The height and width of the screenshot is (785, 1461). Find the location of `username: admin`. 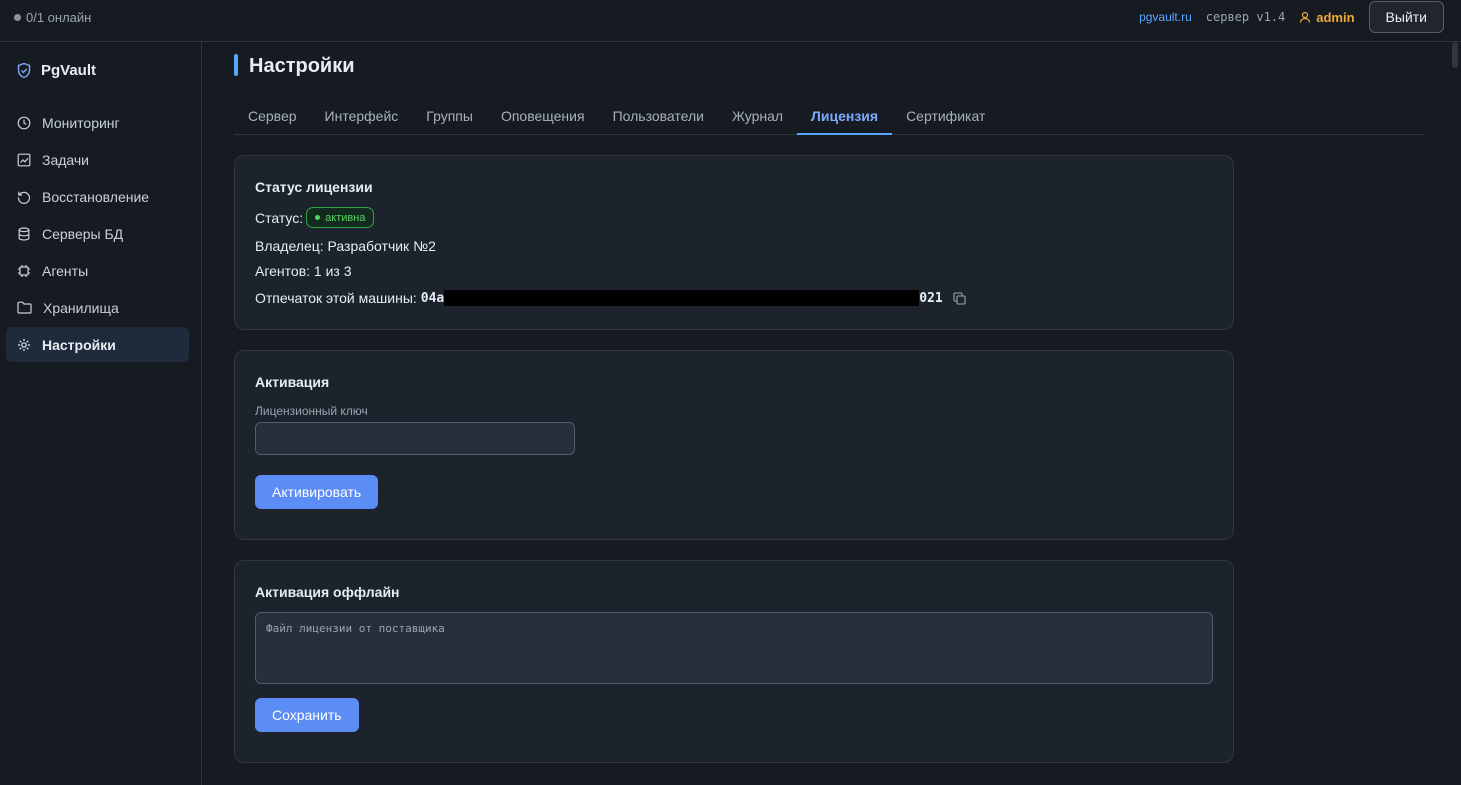

username: admin is located at coordinates (1335, 17).